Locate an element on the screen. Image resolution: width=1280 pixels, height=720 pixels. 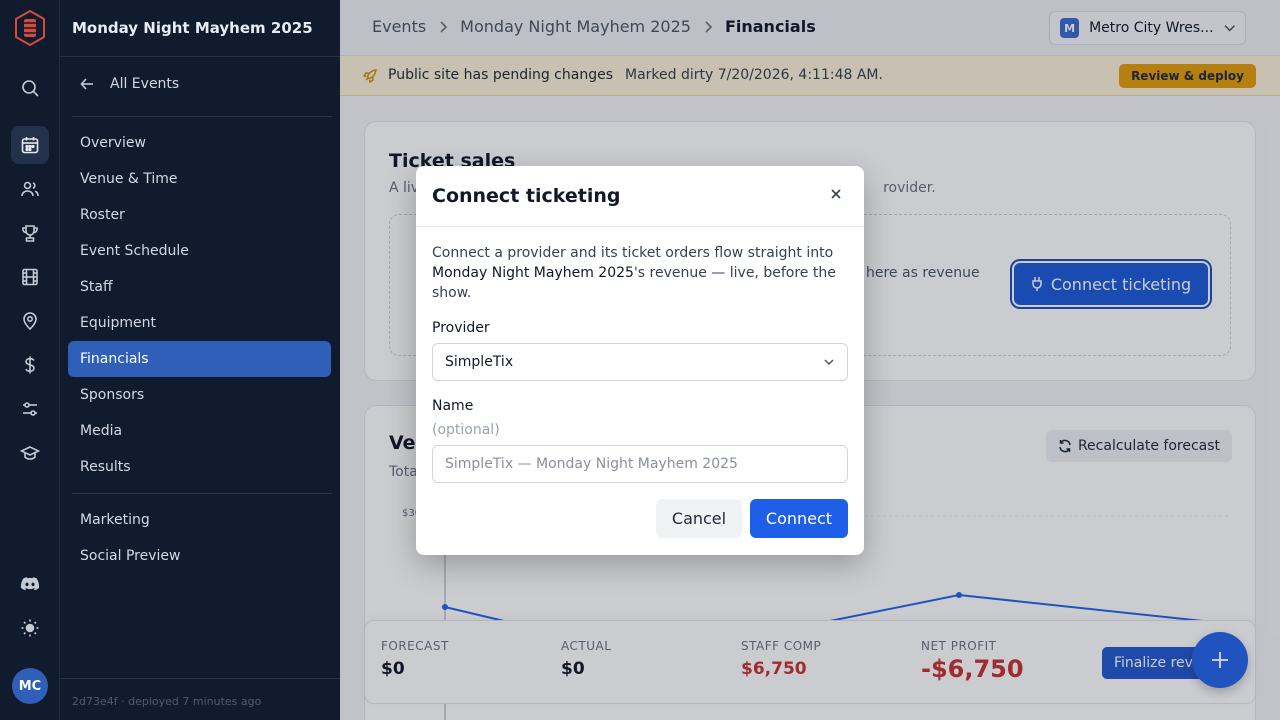
trophy-icon is located at coordinates (30, 233).